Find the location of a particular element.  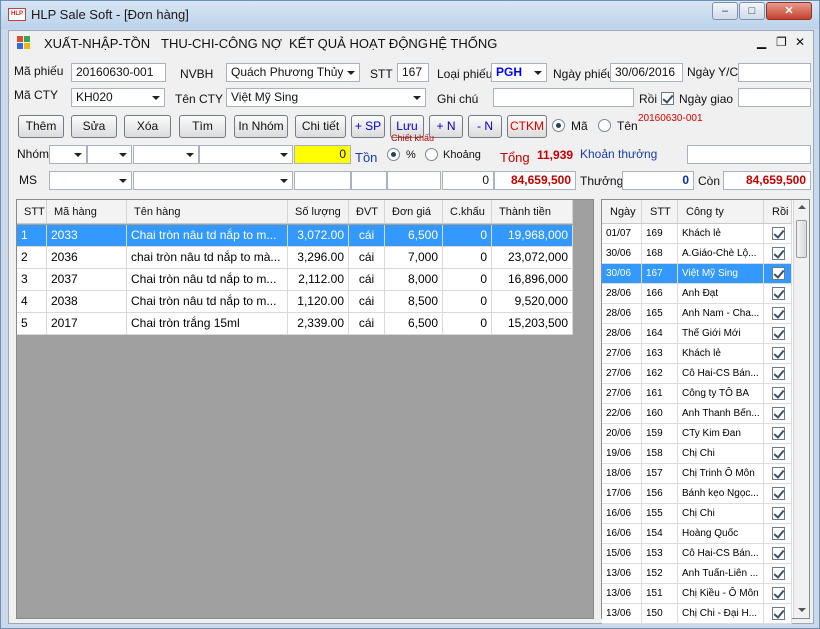

cell-sl: 3,296.00 is located at coordinates (318, 258).